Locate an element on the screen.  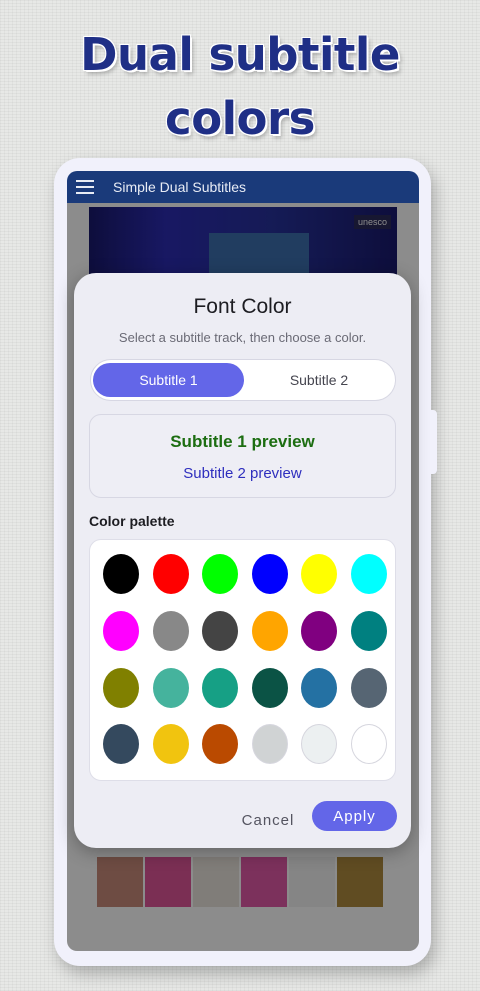
apply-button: Apply is located at coordinates (354, 816).